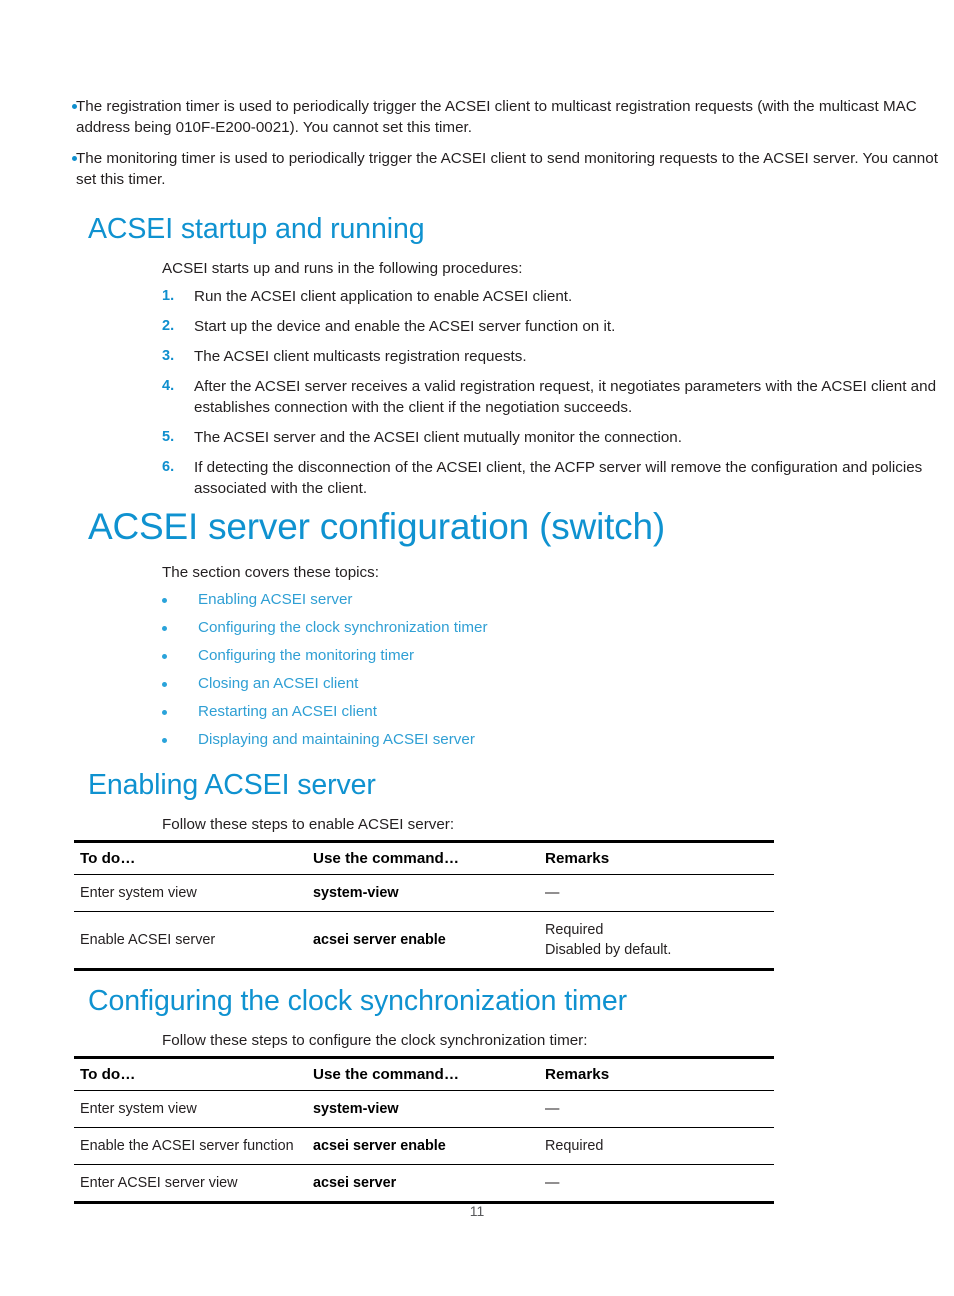 Image resolution: width=954 pixels, height=1296 pixels. Describe the element at coordinates (477, 785) in the screenshot. I see `enabling-section-heading-wrap: Enabling ACSEI server` at that location.